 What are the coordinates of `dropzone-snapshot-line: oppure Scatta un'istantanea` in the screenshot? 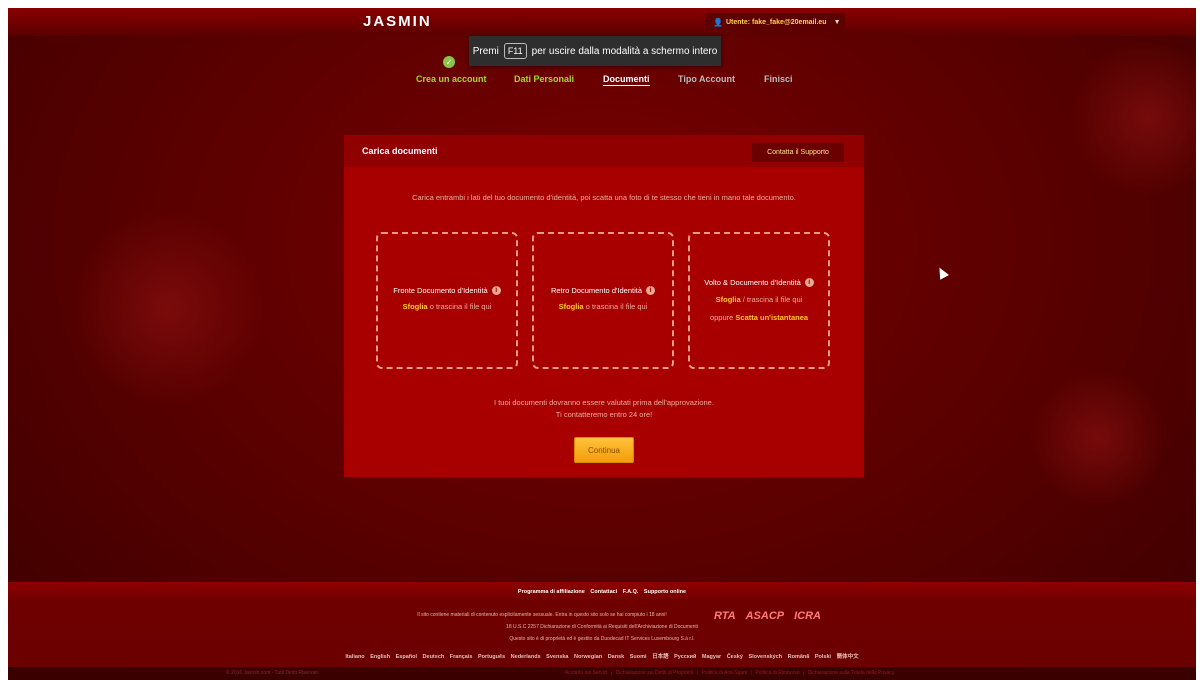 It's located at (759, 317).